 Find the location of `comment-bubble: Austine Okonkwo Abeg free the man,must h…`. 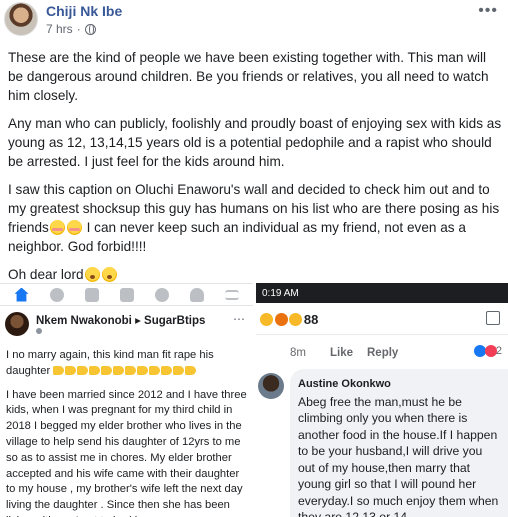

comment-bubble: Austine Okonkwo Abeg free the man,must h… is located at coordinates (399, 443).